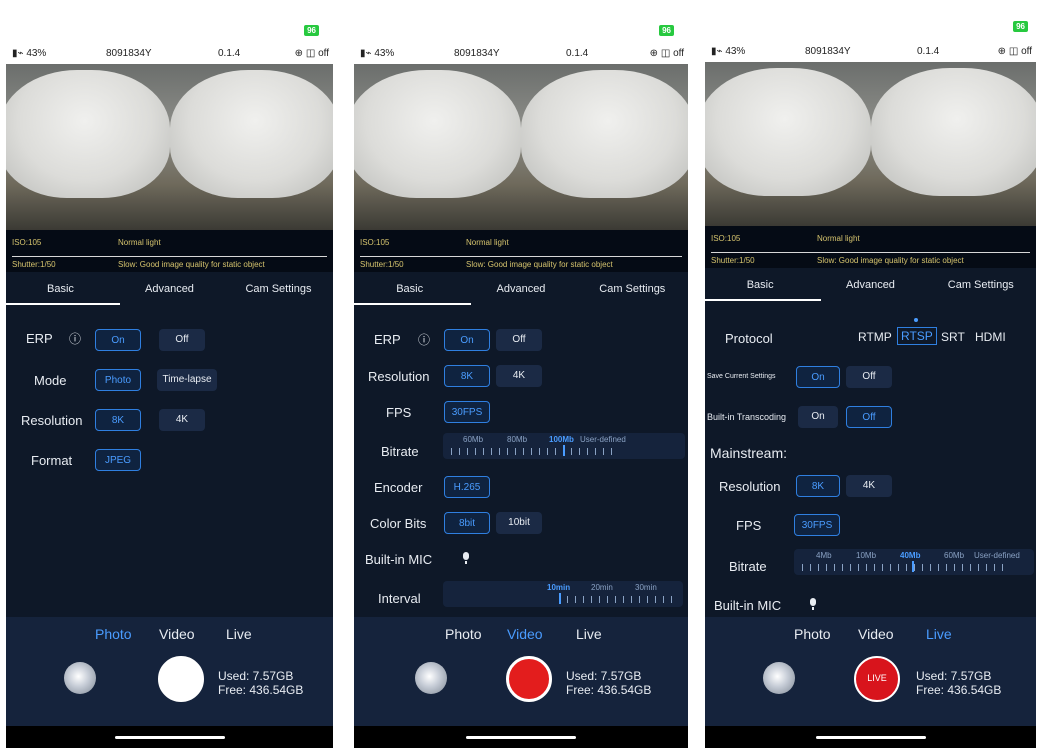  Describe the element at coordinates (27, 242) in the screenshot. I see `iso-value: ISO:105` at that location.